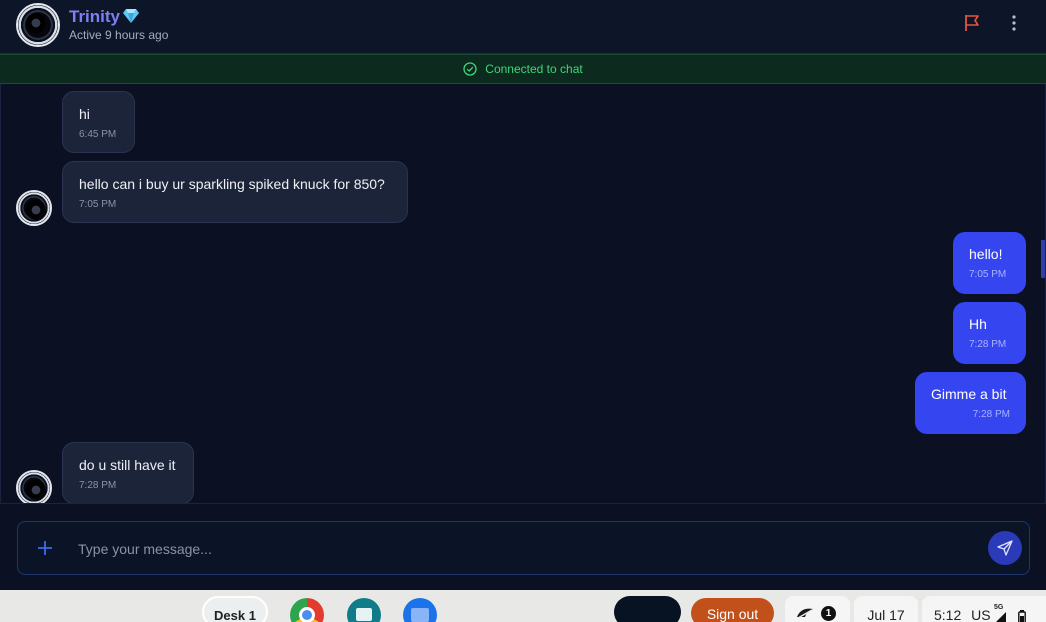  What do you see at coordinates (84, 114) in the screenshot?
I see `message-text: hi` at bounding box center [84, 114].